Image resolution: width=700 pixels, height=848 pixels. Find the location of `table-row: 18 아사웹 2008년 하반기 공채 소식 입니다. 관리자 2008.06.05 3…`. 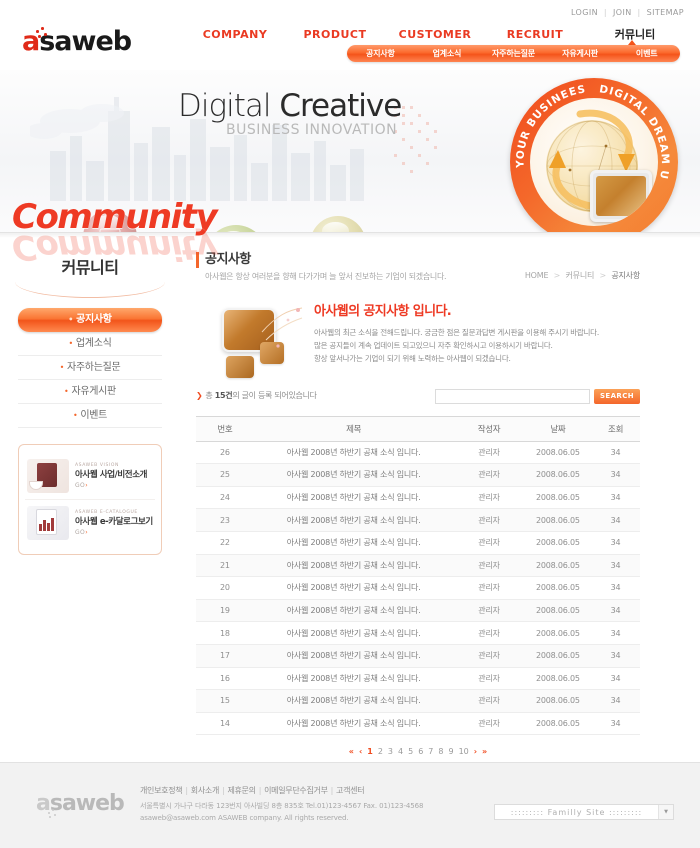

table-row: 18 아사웹 2008년 하반기 공채 소식 입니다. 관리자 2008.06.05 3… is located at coordinates (418, 633).